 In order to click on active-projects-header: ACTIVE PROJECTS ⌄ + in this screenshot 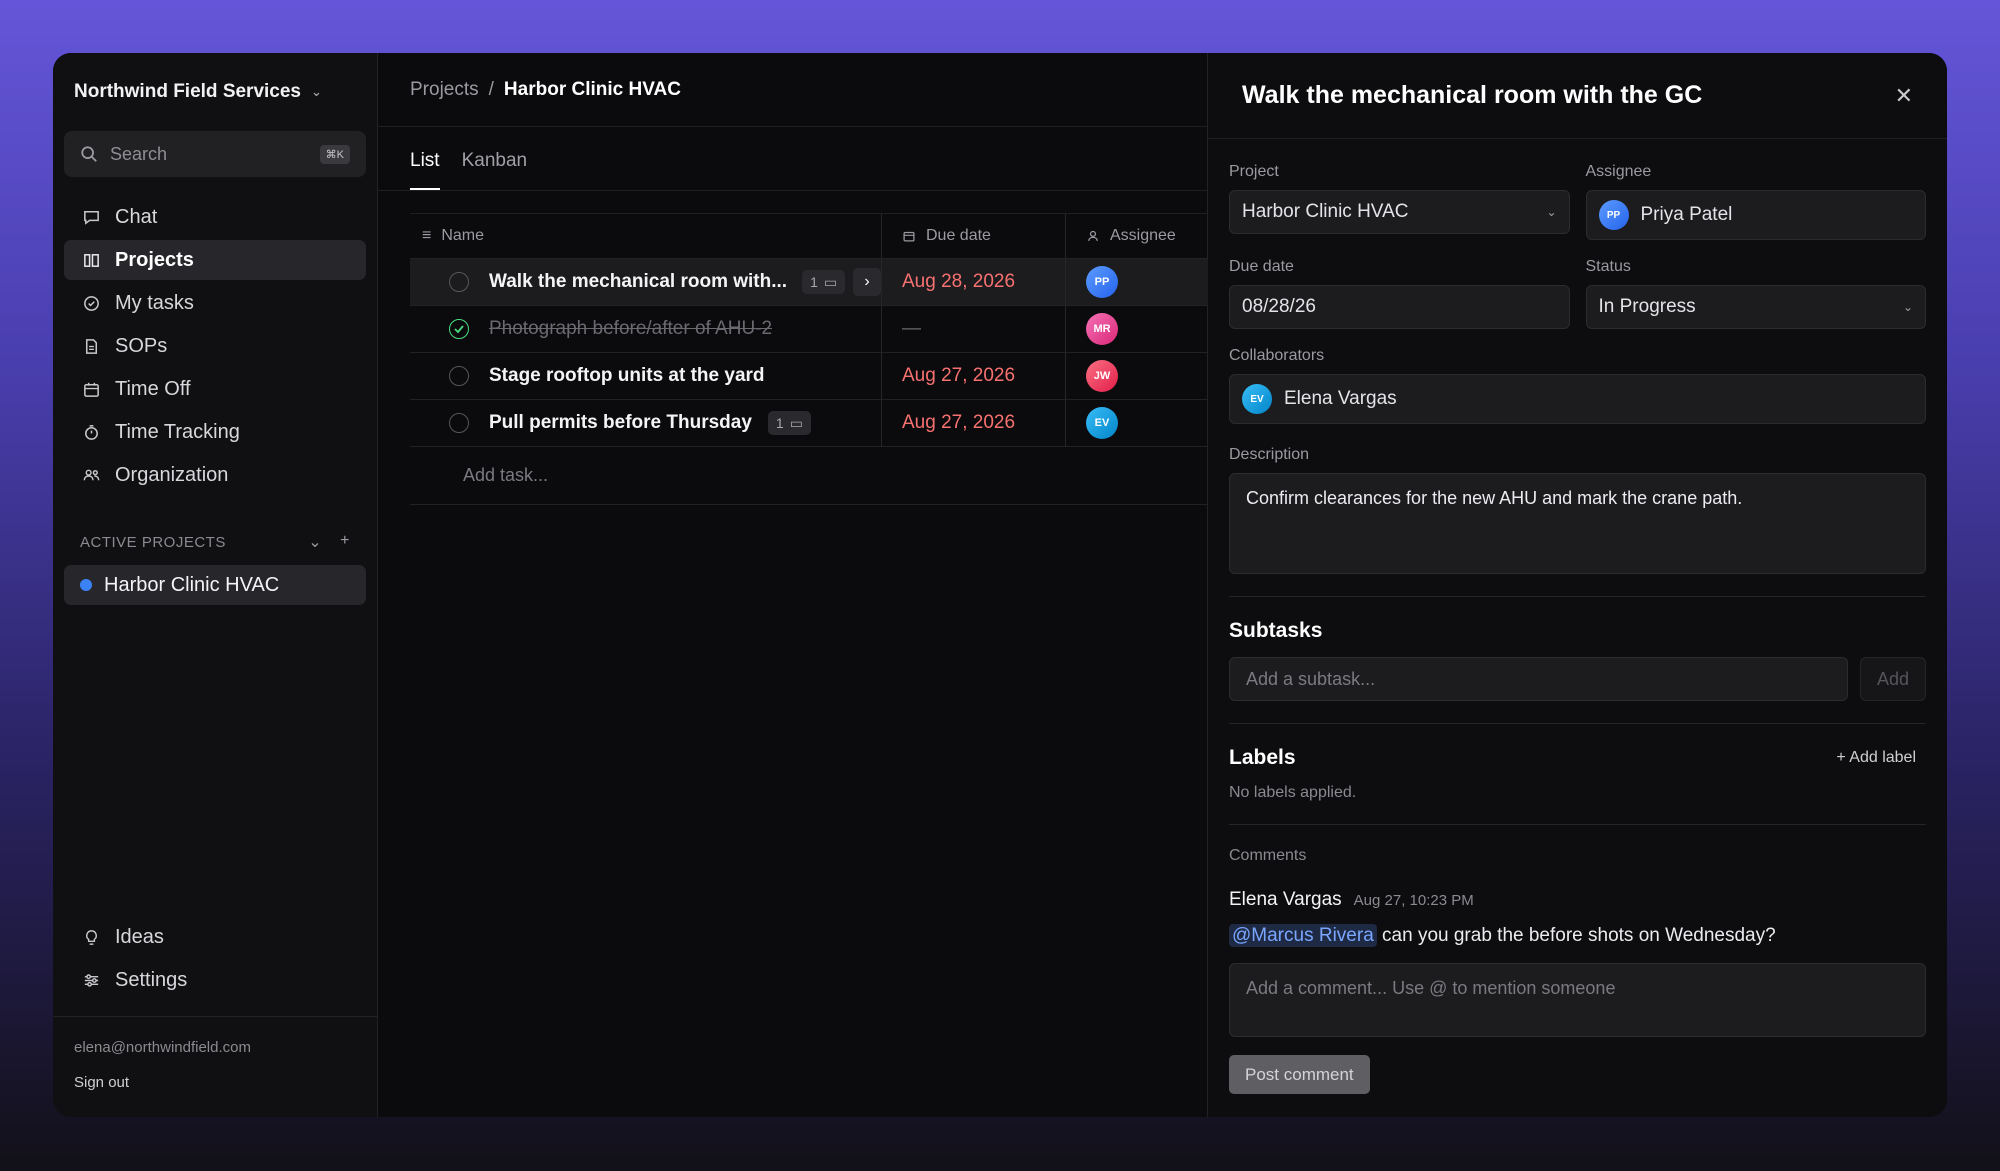, I will do `click(215, 542)`.